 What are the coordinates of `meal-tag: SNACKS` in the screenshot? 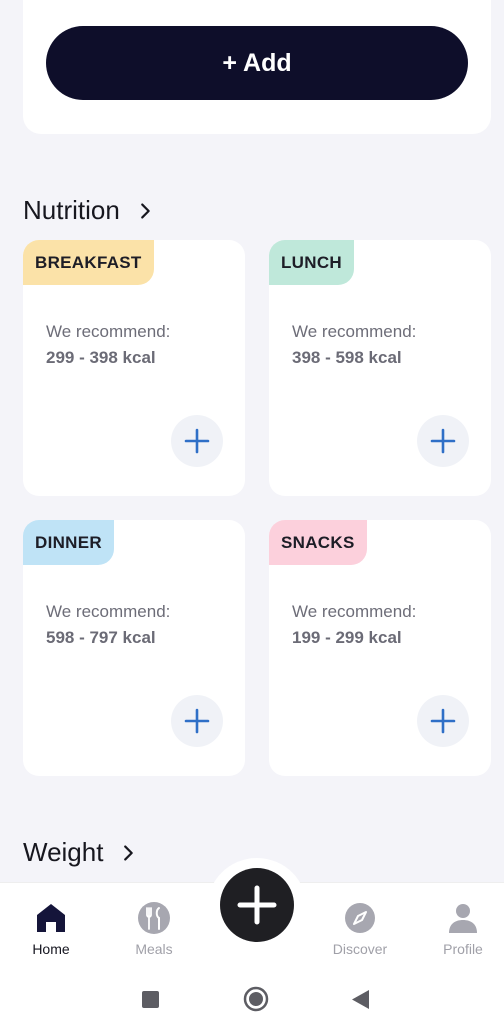 It's located at (318, 542).